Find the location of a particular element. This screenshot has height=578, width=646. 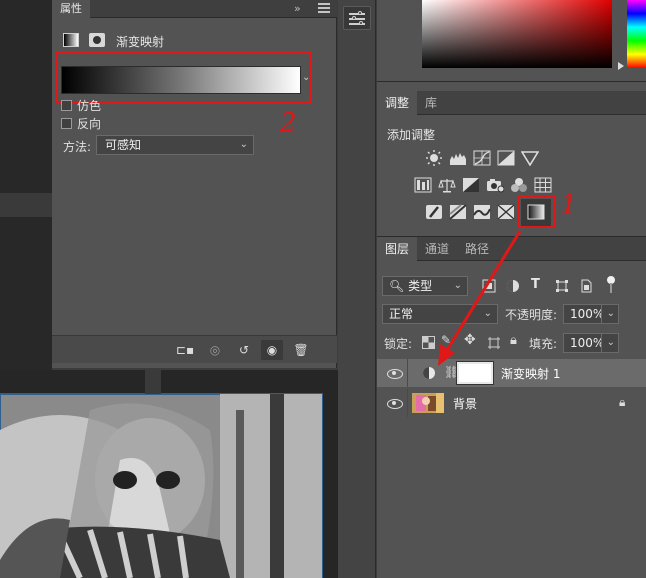

blend-mode-value: 正常 is located at coordinates (401, 314).